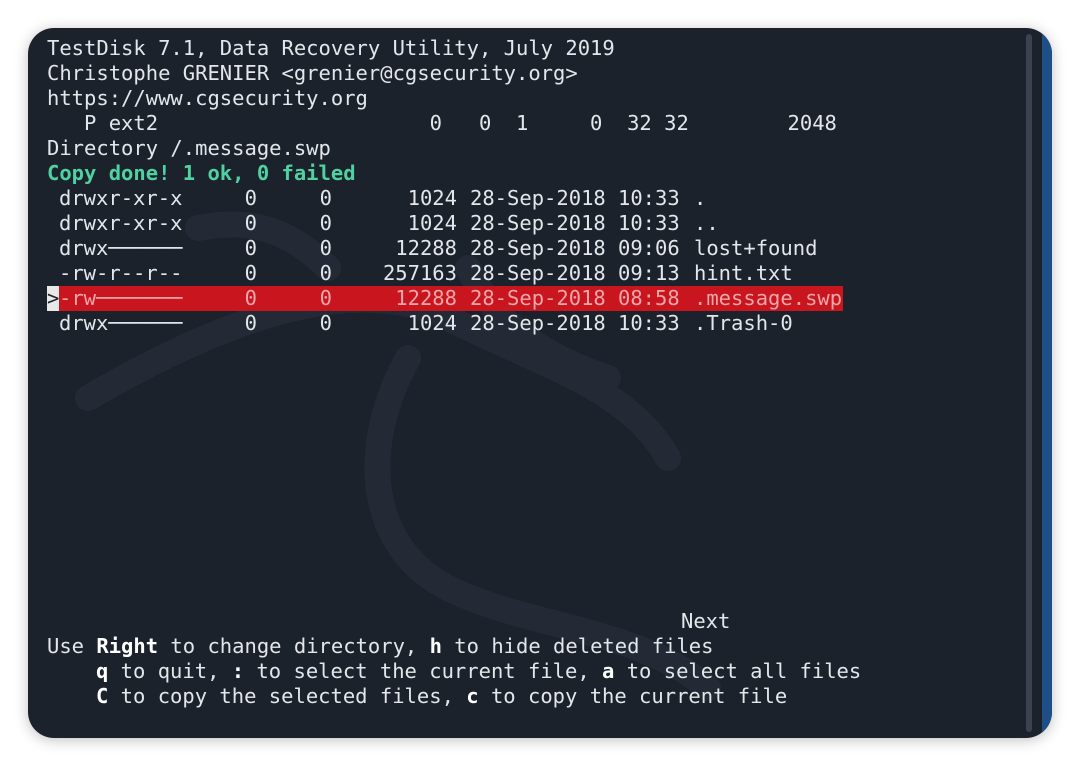 Image resolution: width=1080 pixels, height=765 pixels. Describe the element at coordinates (238, 671) in the screenshot. I see `help-key-colon: :` at that location.